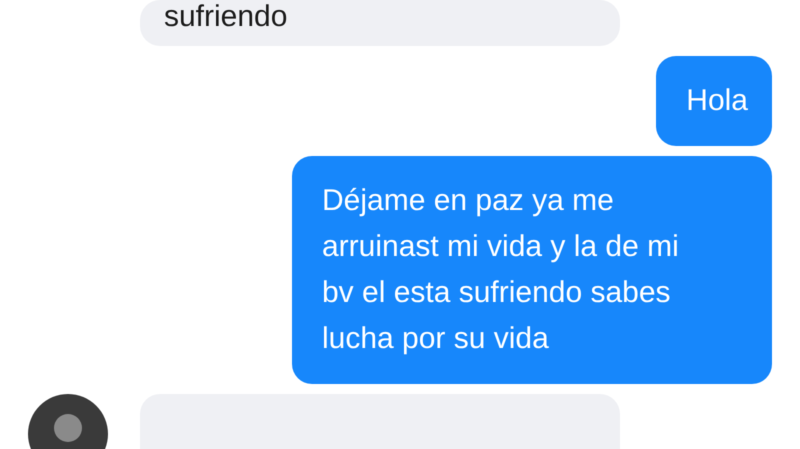  I want to click on message-bubble: sufriendo, so click(380, 23).